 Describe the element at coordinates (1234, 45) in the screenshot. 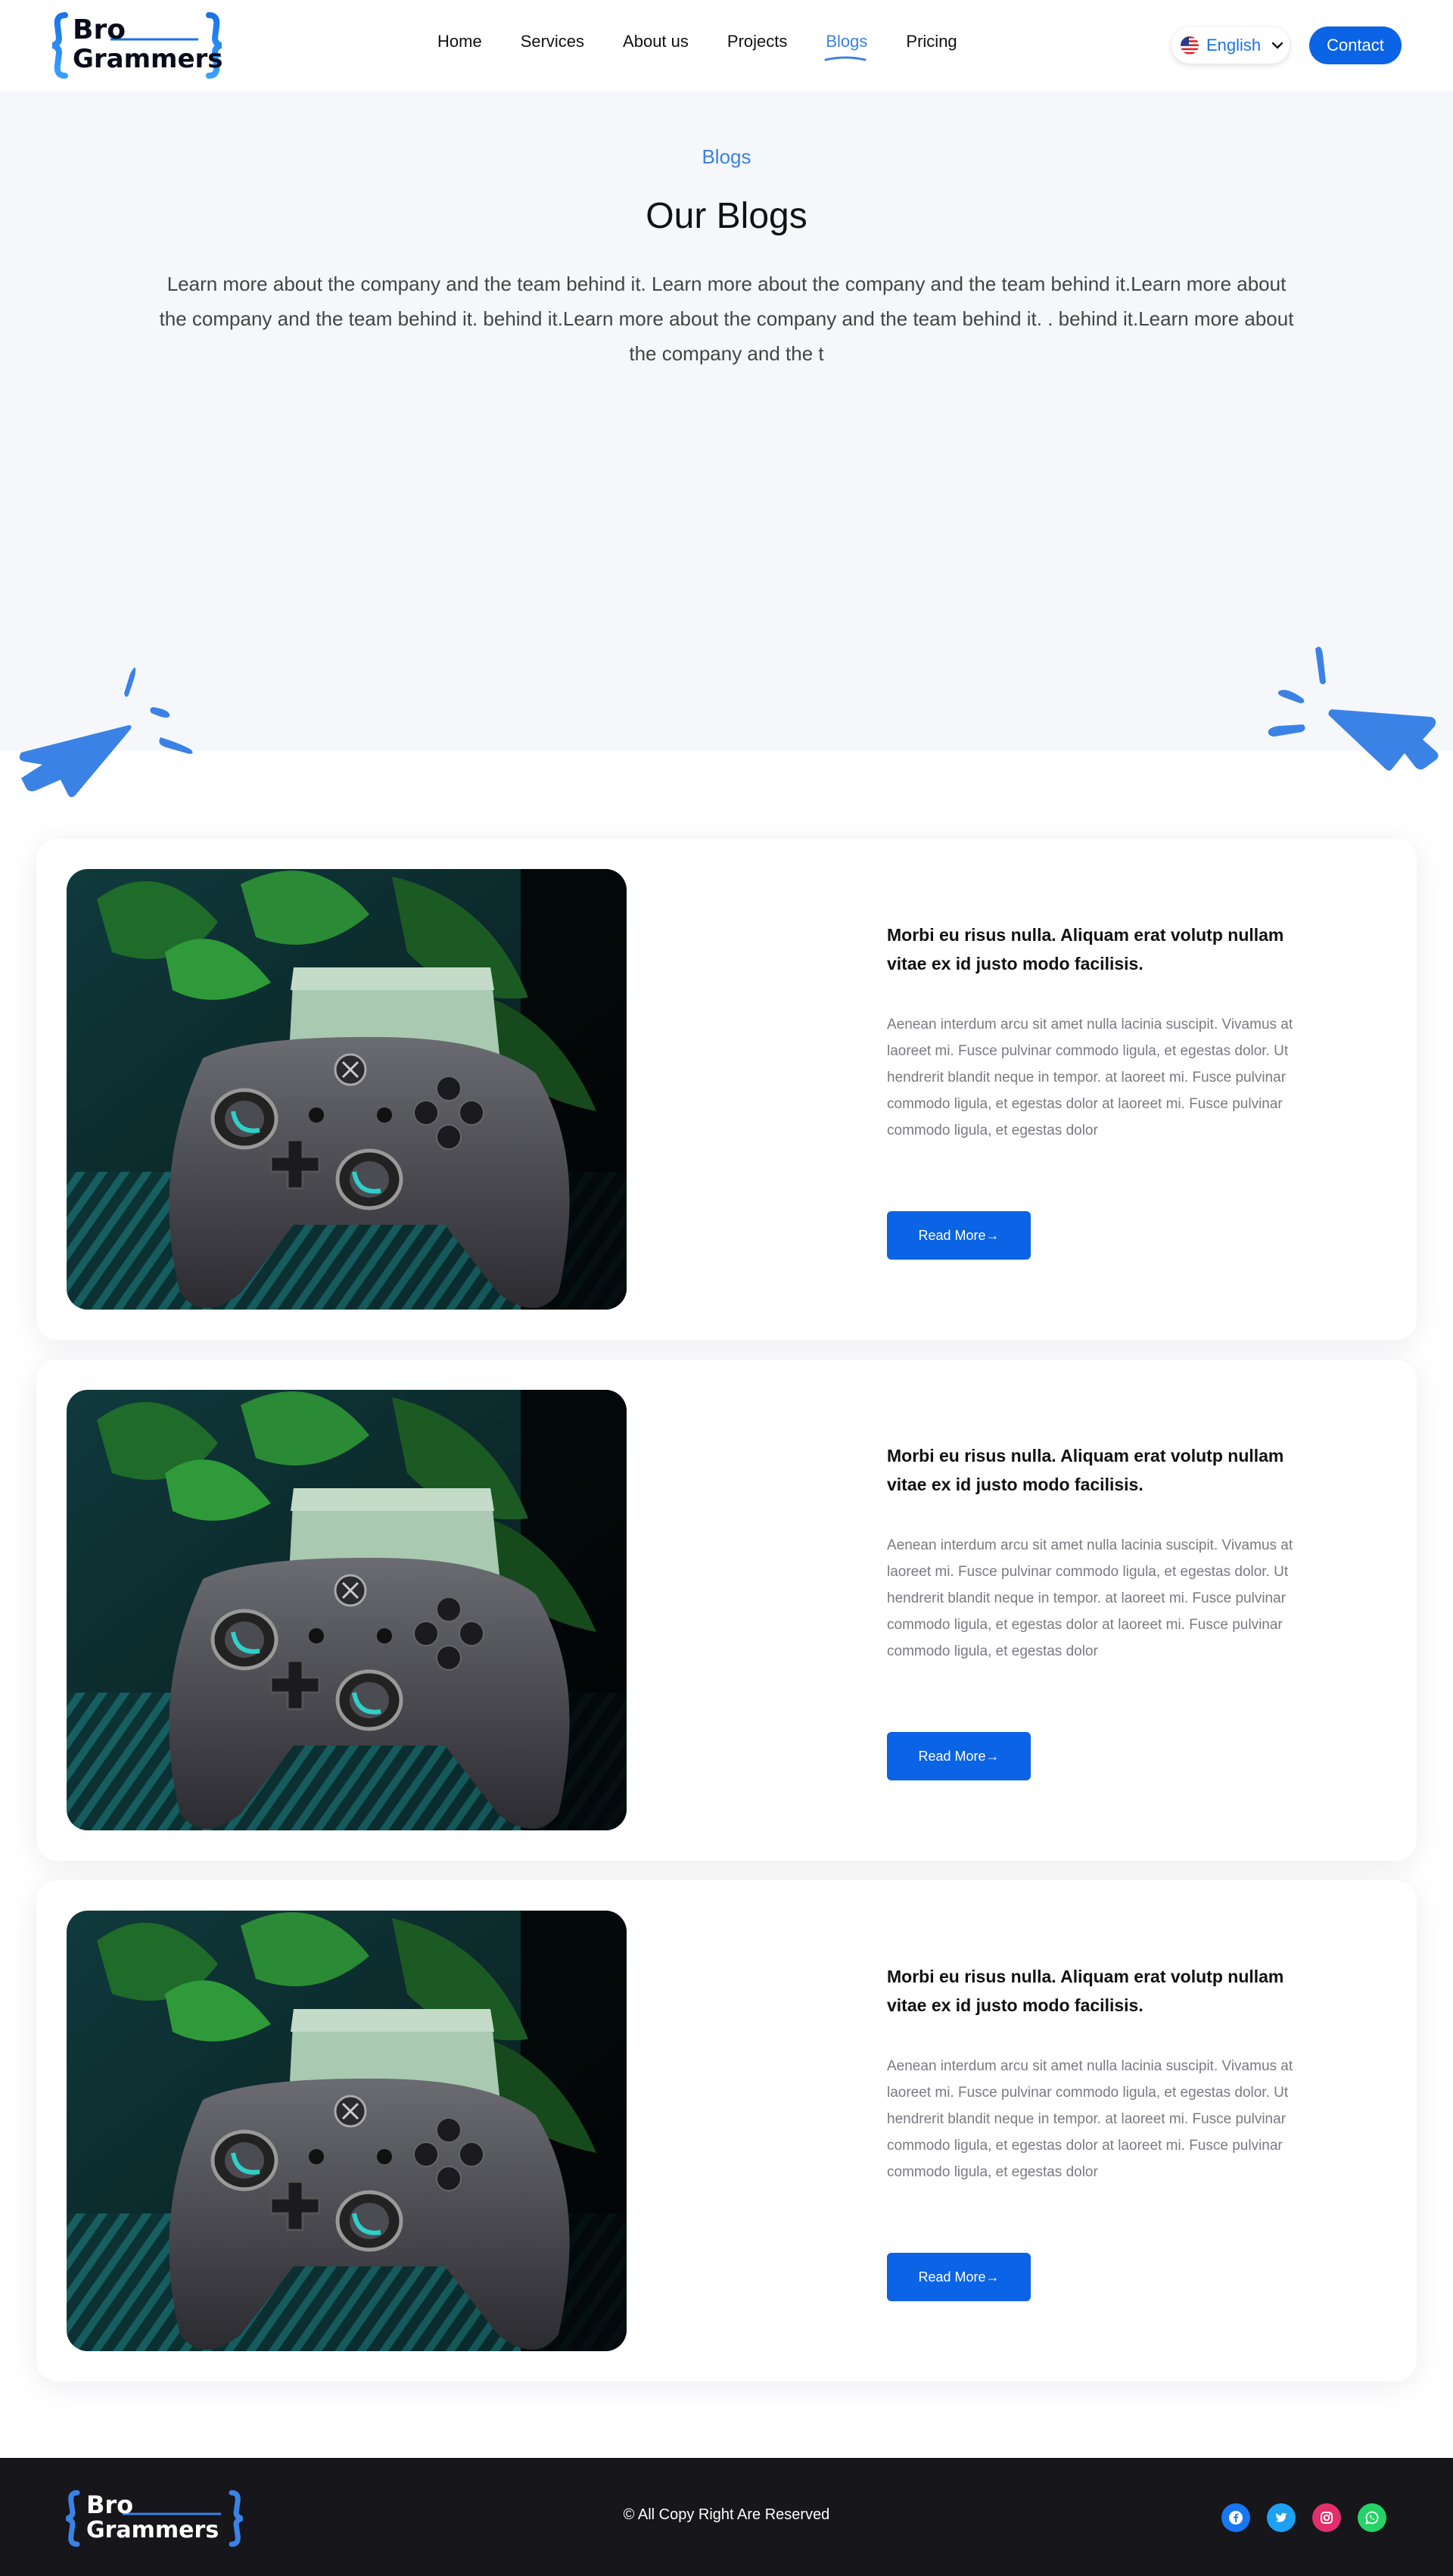

I see `language-label: English` at that location.